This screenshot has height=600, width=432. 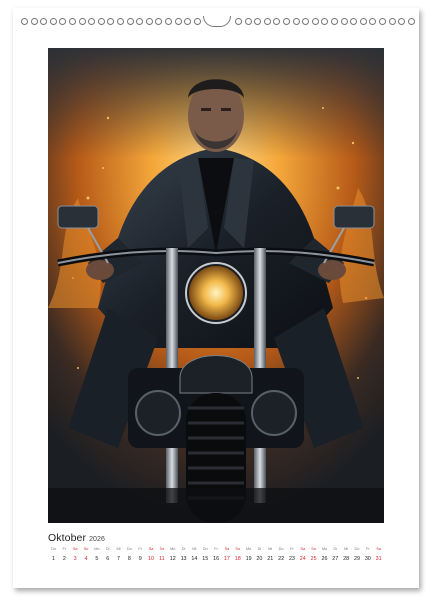 What do you see at coordinates (162, 559) in the screenshot?
I see `date-number: 11` at bounding box center [162, 559].